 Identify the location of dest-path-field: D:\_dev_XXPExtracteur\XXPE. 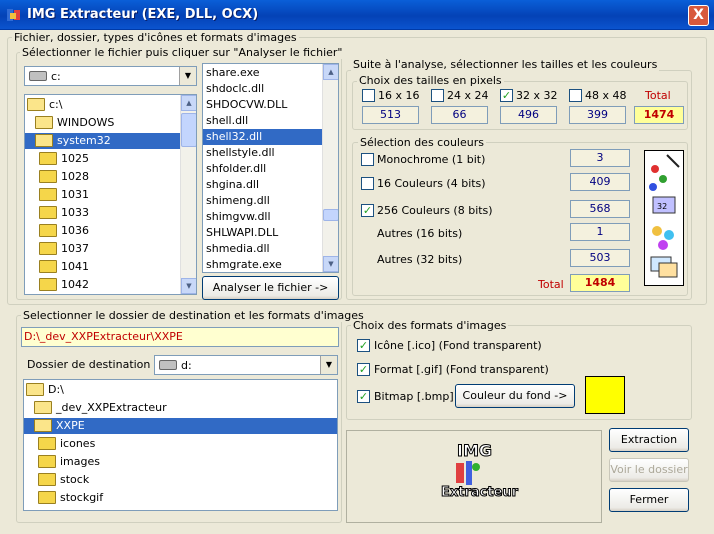
(180, 337).